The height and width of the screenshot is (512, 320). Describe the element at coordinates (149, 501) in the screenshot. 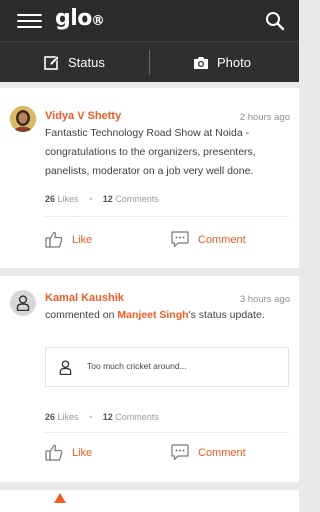

I see `feed-post` at that location.